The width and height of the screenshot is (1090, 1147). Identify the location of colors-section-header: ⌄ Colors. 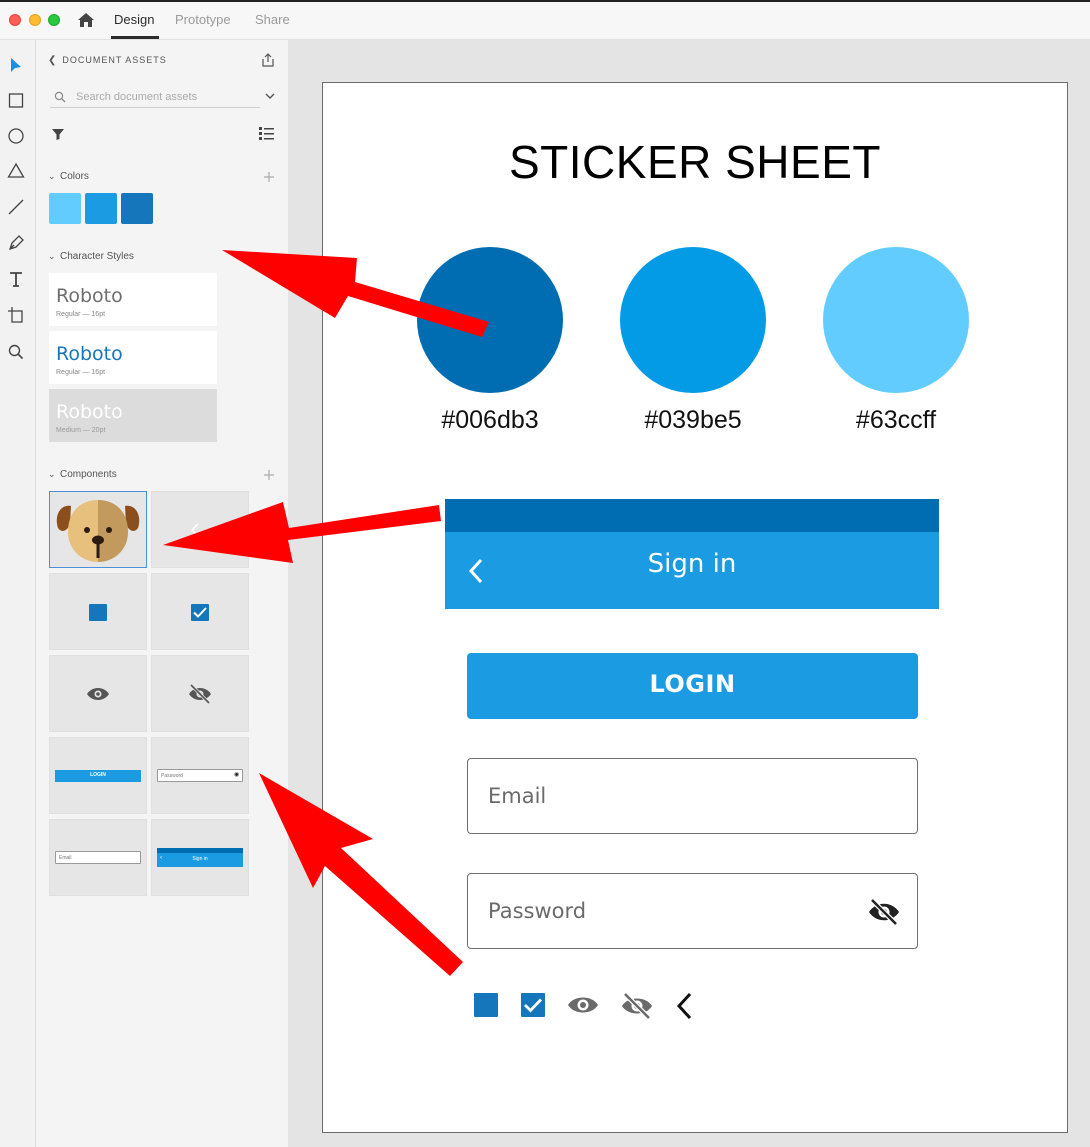
(68, 176).